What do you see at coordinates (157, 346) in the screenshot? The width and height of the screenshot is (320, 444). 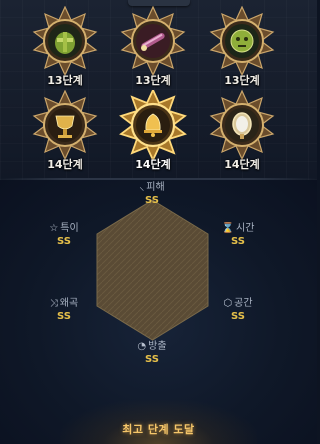 I see `stat-label: 방출` at bounding box center [157, 346].